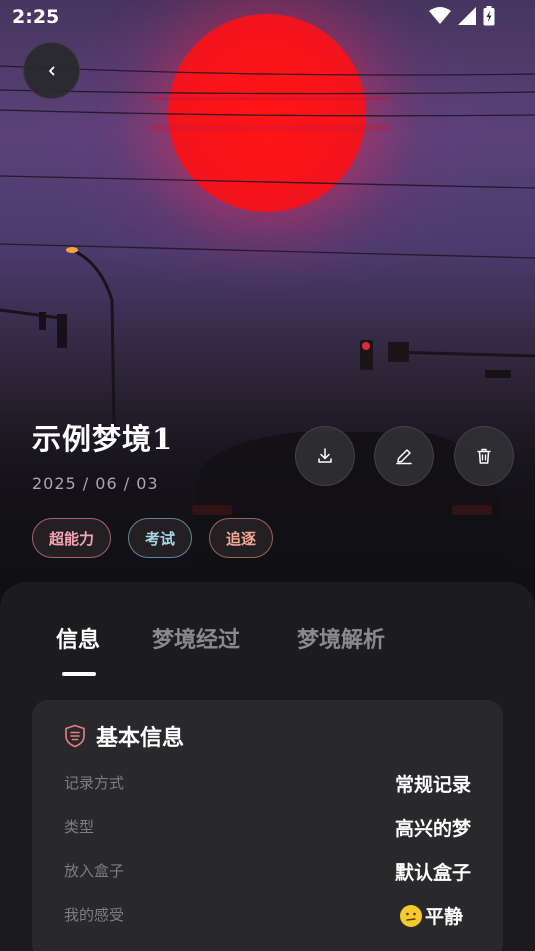  What do you see at coordinates (79, 827) in the screenshot?
I see `row-label: 类型` at bounding box center [79, 827].